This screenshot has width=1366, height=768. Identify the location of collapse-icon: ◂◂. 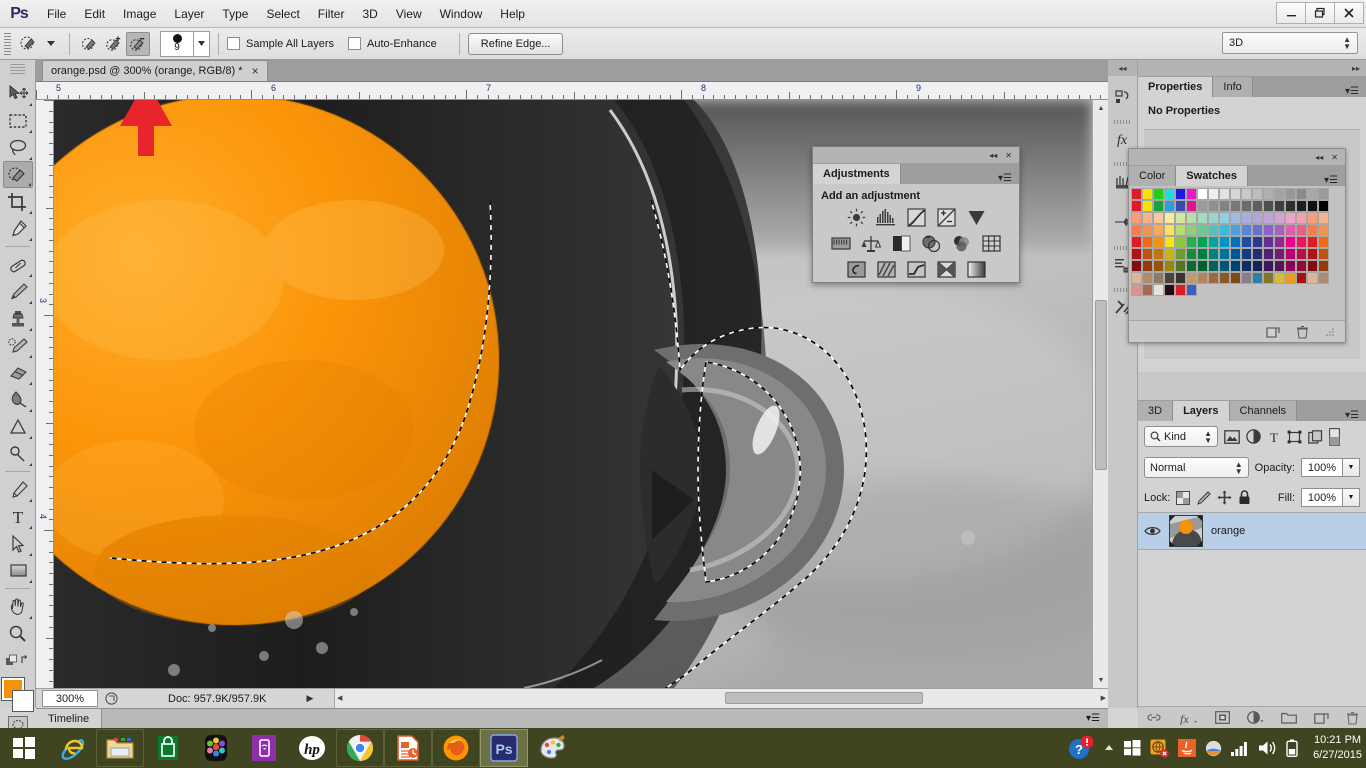
(1319, 157).